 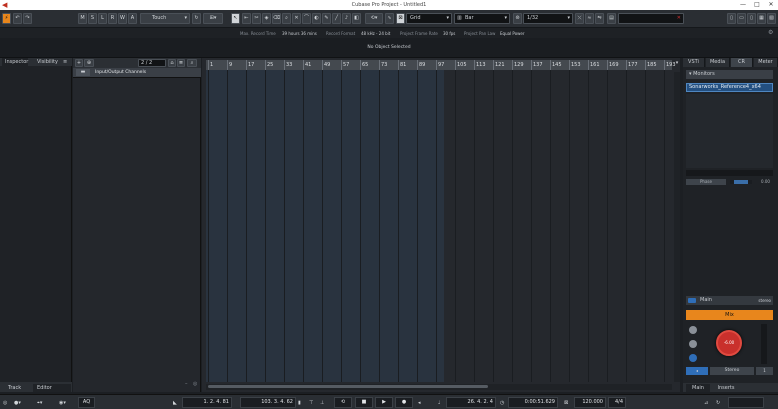 I want to click on draw-tool-icon: ✎, so click(x=326, y=18).